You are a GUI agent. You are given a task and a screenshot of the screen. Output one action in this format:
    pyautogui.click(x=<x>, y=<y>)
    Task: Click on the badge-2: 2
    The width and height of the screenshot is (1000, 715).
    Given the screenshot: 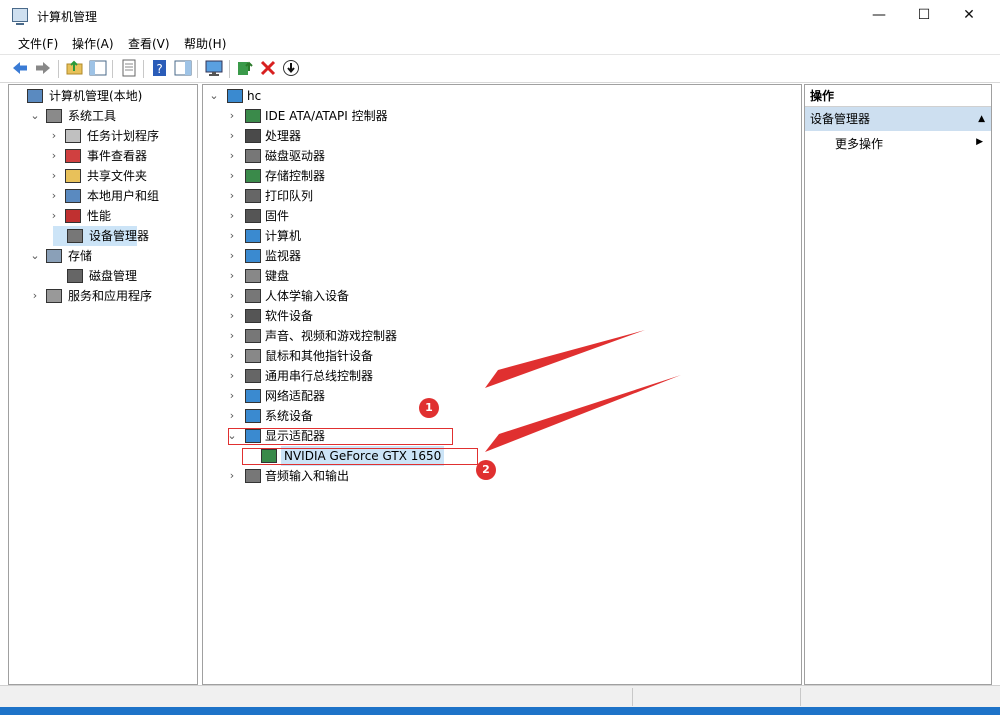 What is the action you would take?
    pyautogui.click(x=486, y=470)
    